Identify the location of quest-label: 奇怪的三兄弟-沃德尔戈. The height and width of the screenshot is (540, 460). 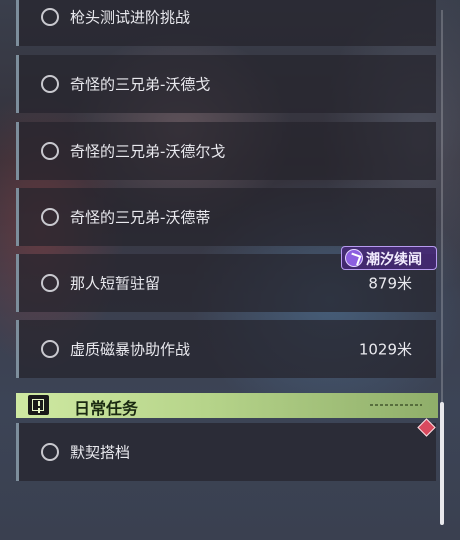
(148, 151).